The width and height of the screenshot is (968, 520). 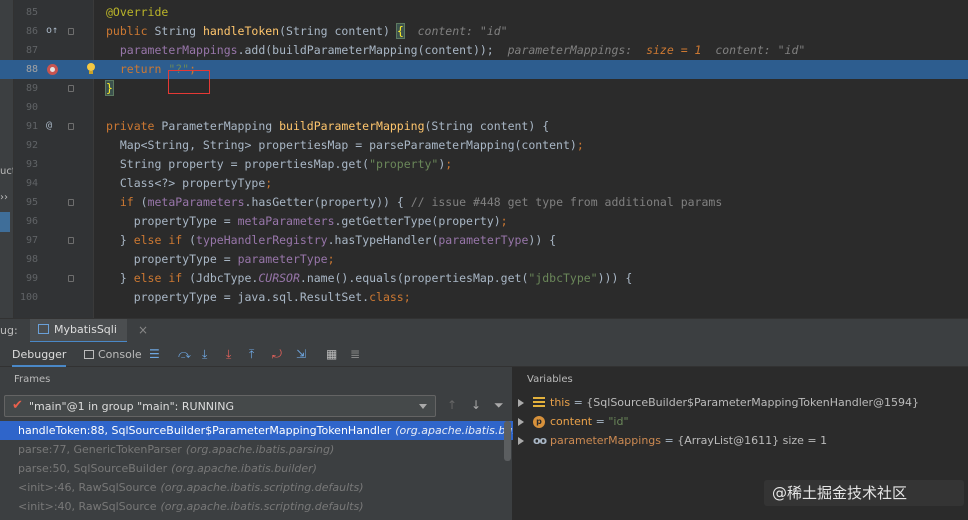 What do you see at coordinates (26, 278) in the screenshot?
I see `line-number: 99` at bounding box center [26, 278].